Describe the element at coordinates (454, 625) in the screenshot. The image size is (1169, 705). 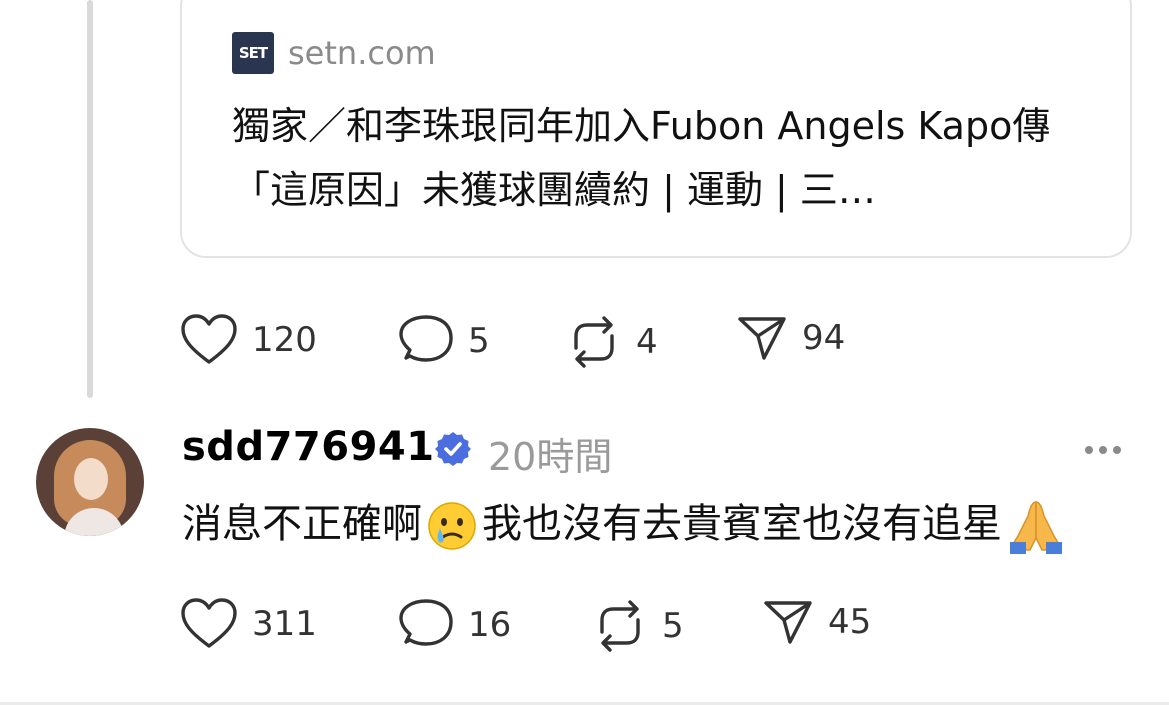
I see `reply-comment-button: 16` at that location.